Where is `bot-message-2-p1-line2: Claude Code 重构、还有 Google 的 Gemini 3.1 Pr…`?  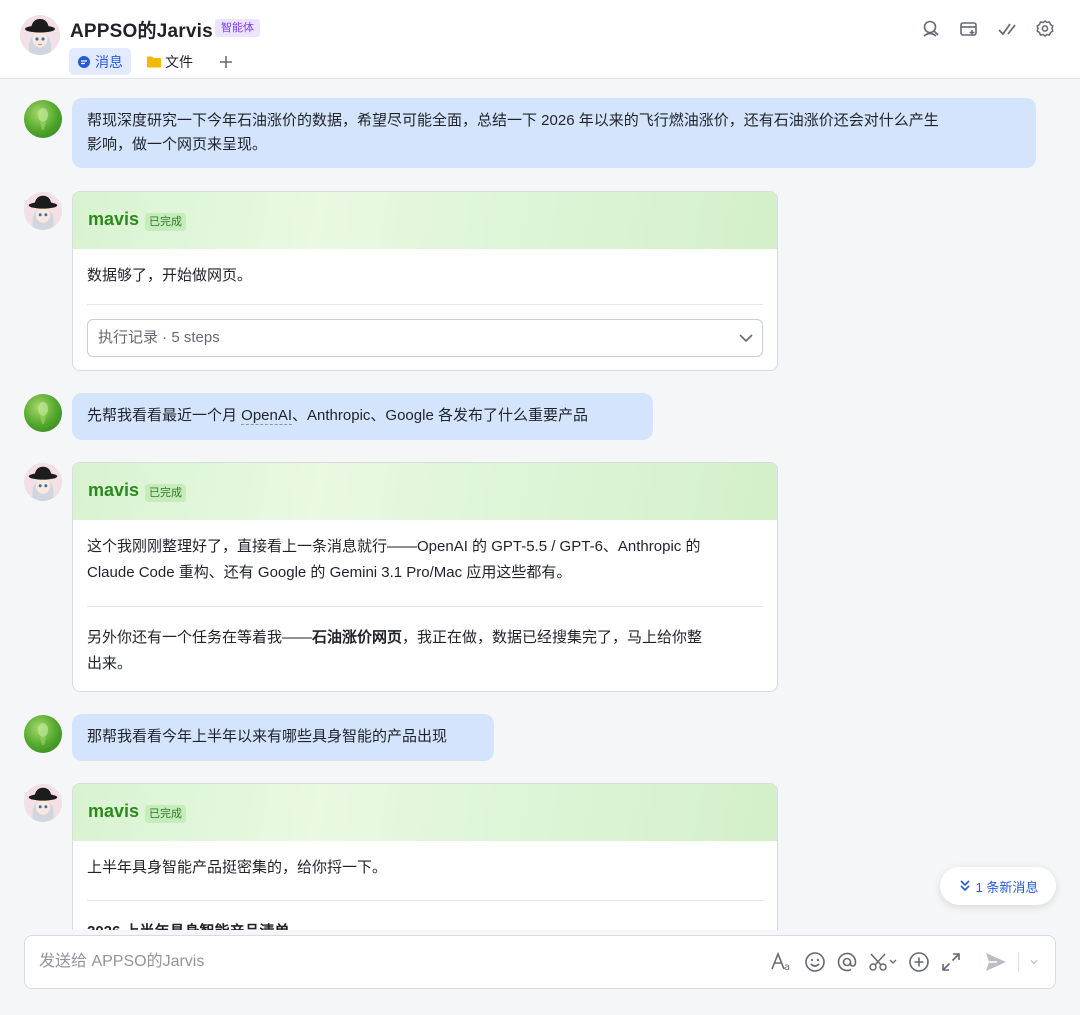
bot-message-2-p1-line2: Claude Code 重构、还有 Google 的 Gemini 3.1 Pr… is located at coordinates (329, 572).